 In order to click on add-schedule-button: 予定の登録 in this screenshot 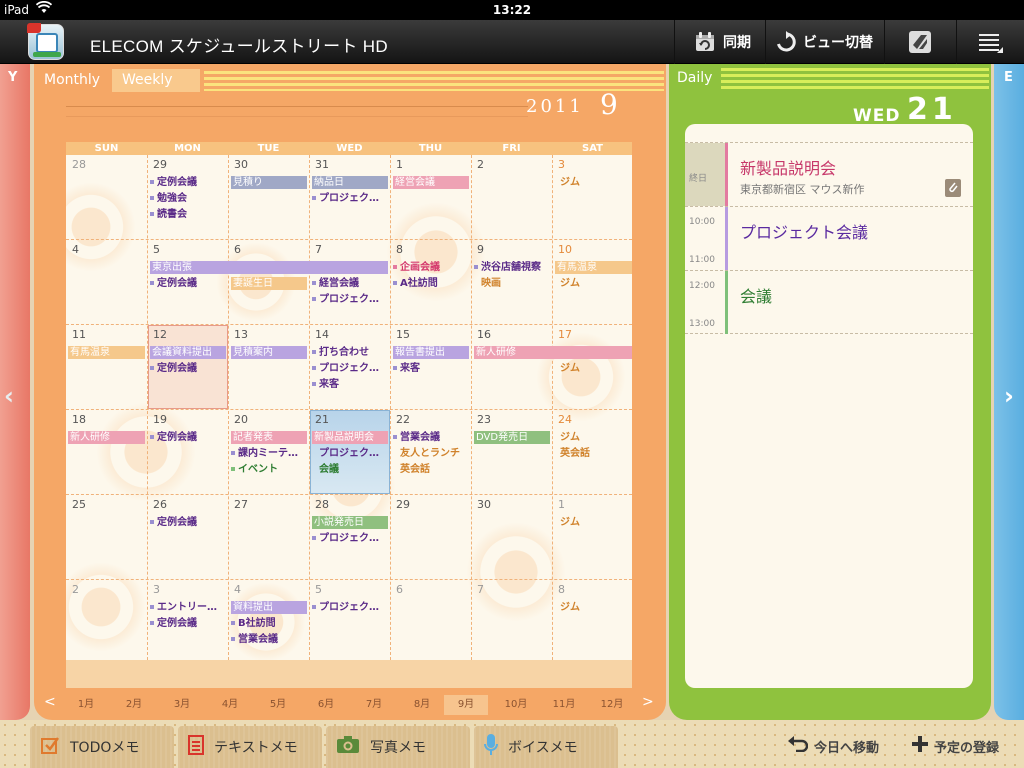, I will do `click(955, 746)`.